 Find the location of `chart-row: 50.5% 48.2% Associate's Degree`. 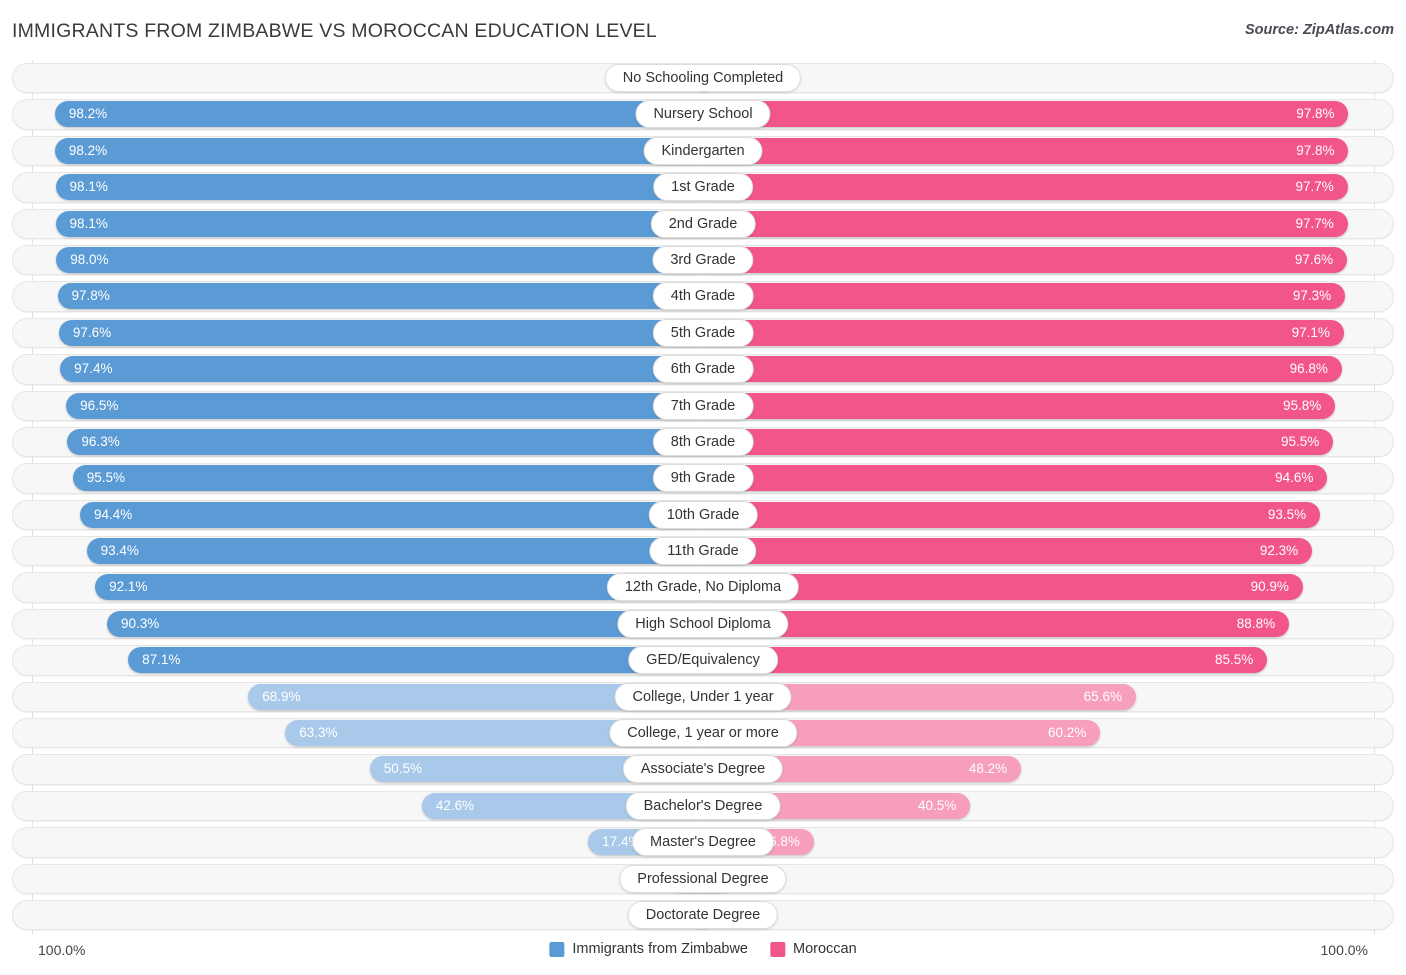

chart-row: 50.5% 48.2% Associate's Degree is located at coordinates (703, 769).